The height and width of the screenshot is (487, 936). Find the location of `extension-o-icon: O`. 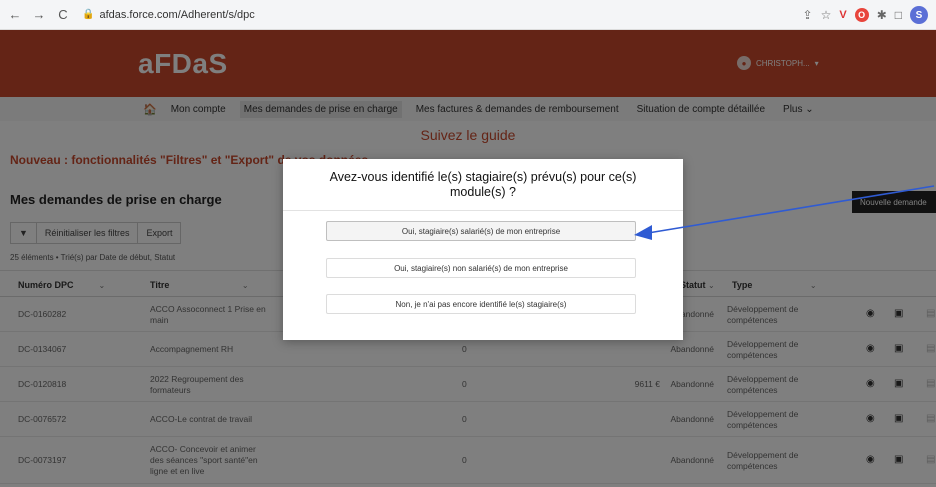

extension-o-icon: O is located at coordinates (861, 15).